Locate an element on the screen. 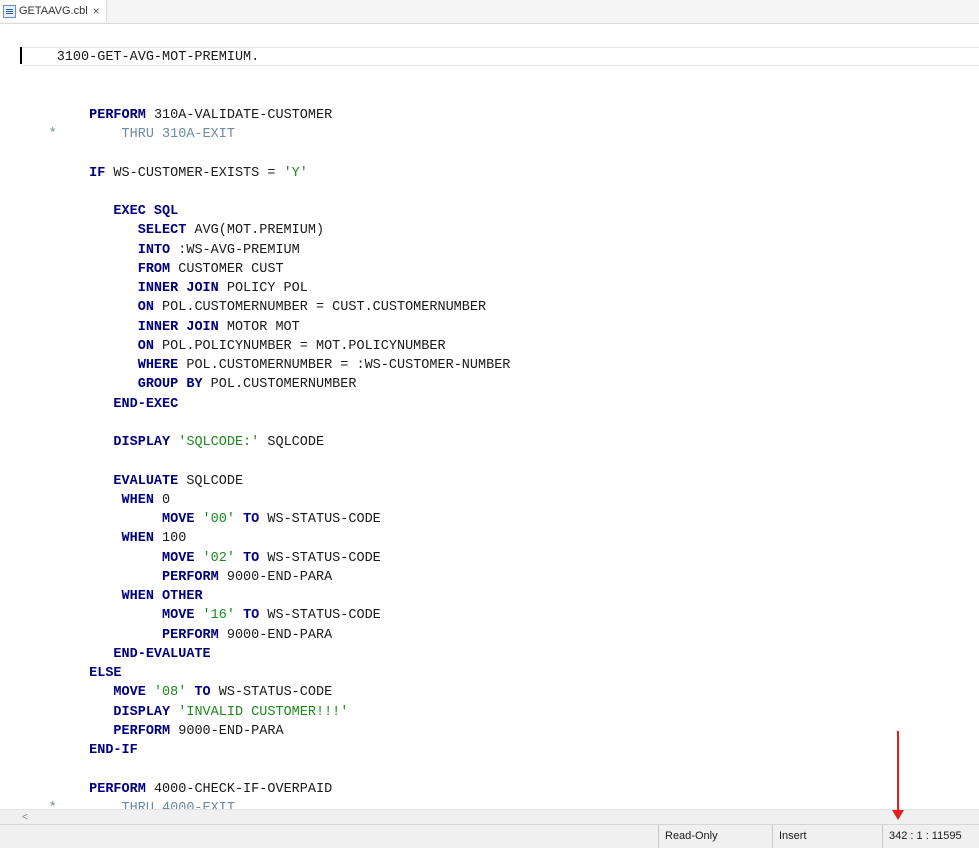 This screenshot has width=979, height=848. code-line: DISPLAY 'SQLCODE:' SQLCODE is located at coordinates (255, 442).